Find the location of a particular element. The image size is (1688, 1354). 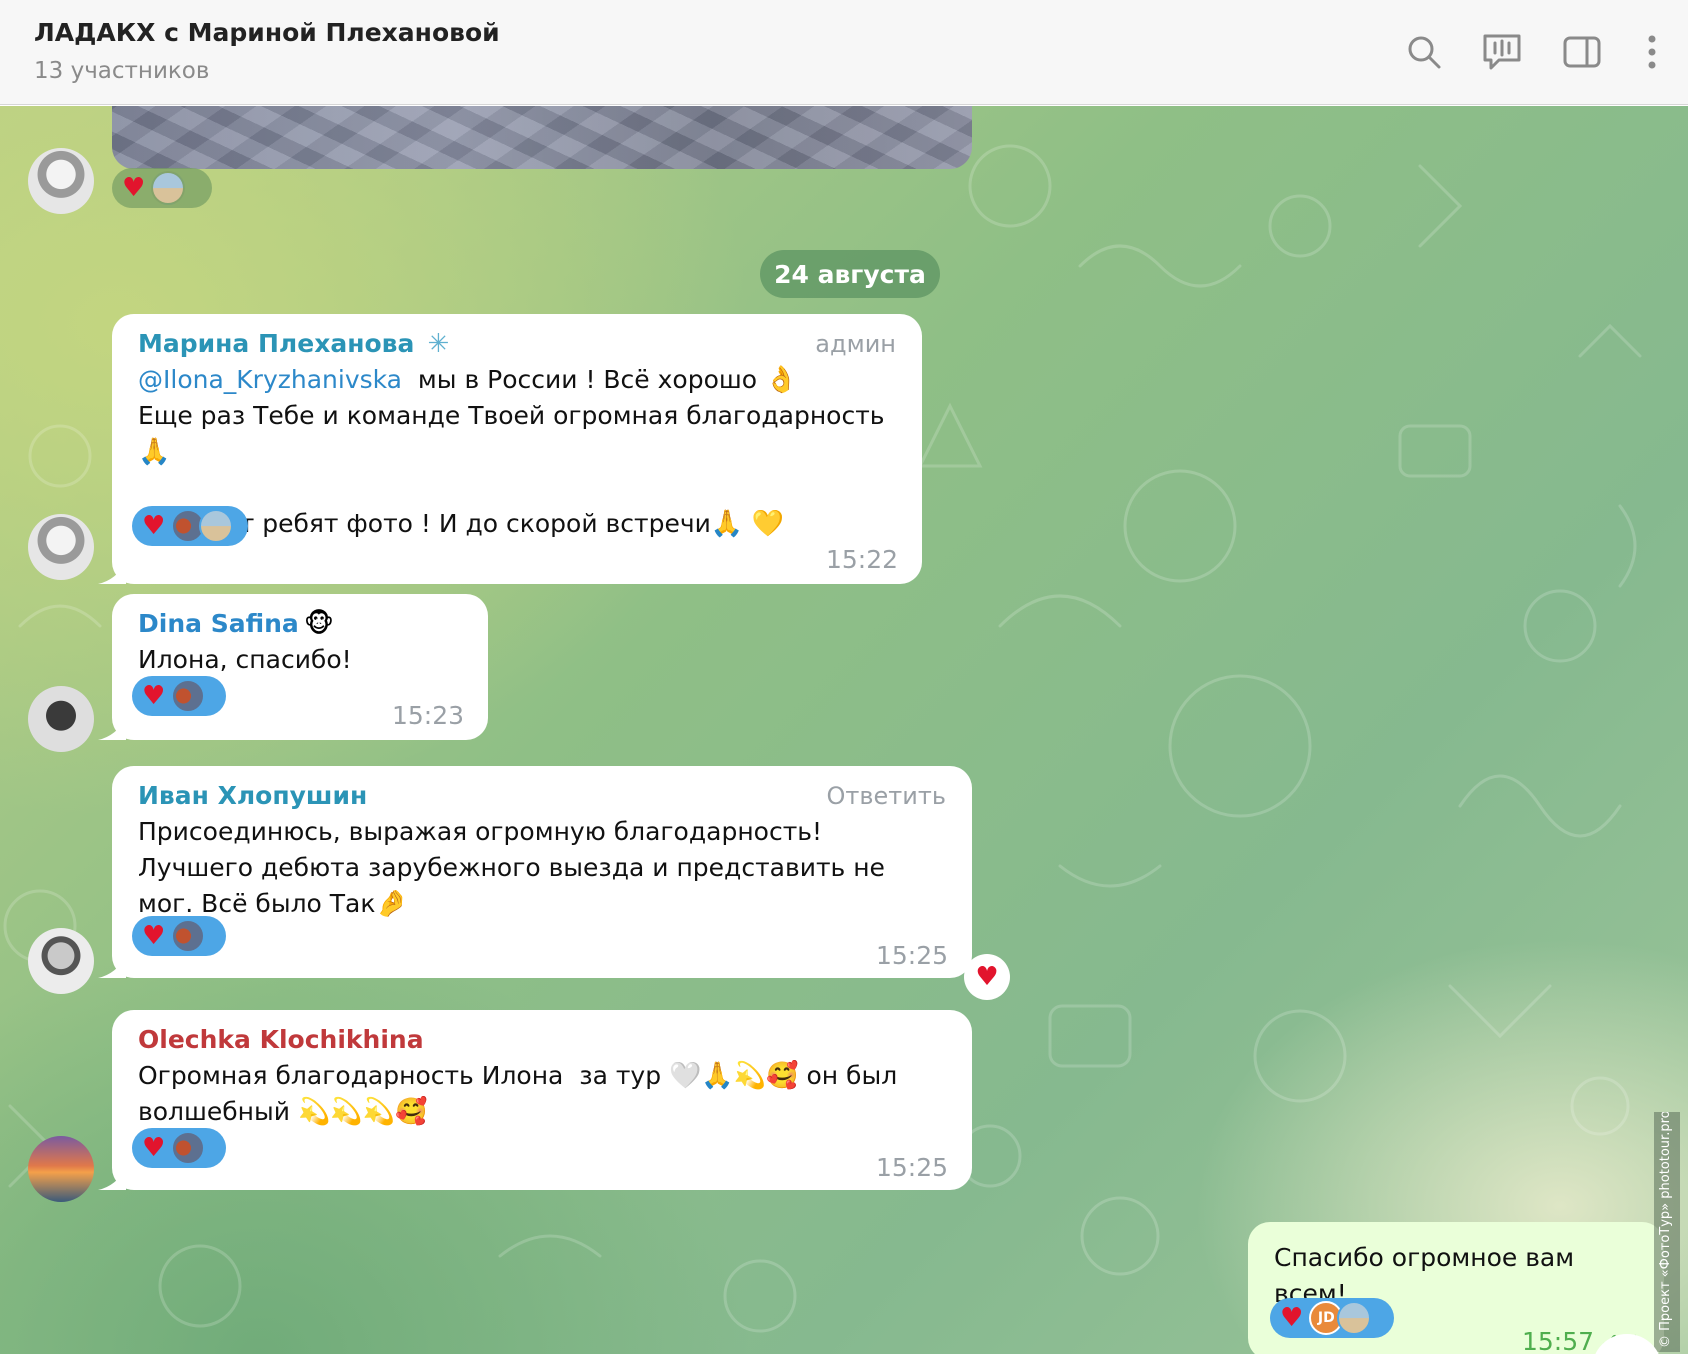

watermark-text: © Проект «ФотоТур» phototour.pro is located at coordinates (1665, 1230).